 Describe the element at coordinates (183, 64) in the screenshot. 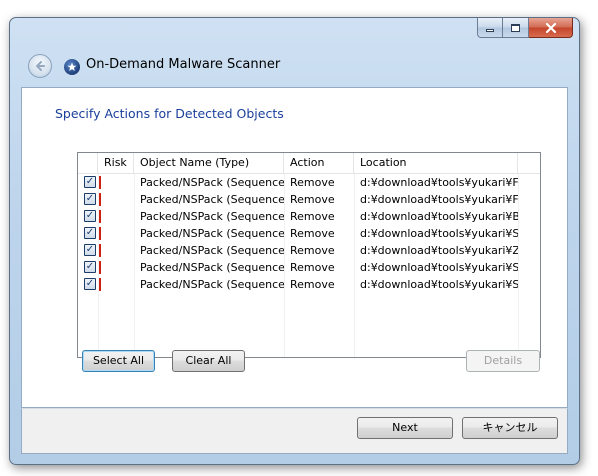

I see `window-title: On-Demand Malware Scanner` at that location.